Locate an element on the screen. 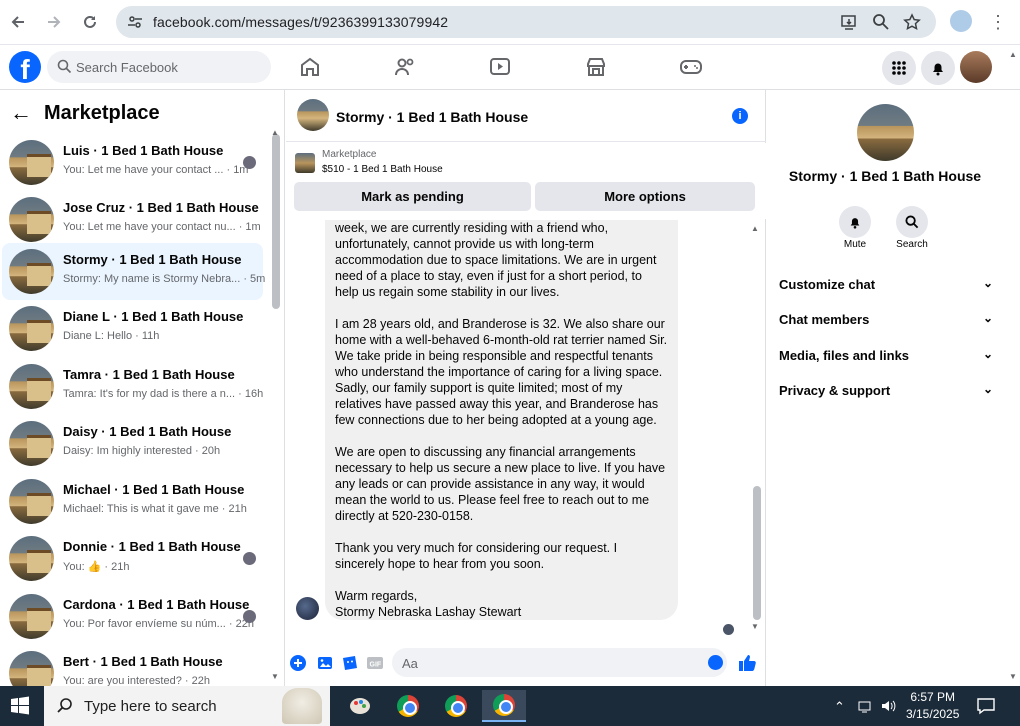 The height and width of the screenshot is (726, 1020). search-facebook-input: Search Facebook is located at coordinates (159, 67).